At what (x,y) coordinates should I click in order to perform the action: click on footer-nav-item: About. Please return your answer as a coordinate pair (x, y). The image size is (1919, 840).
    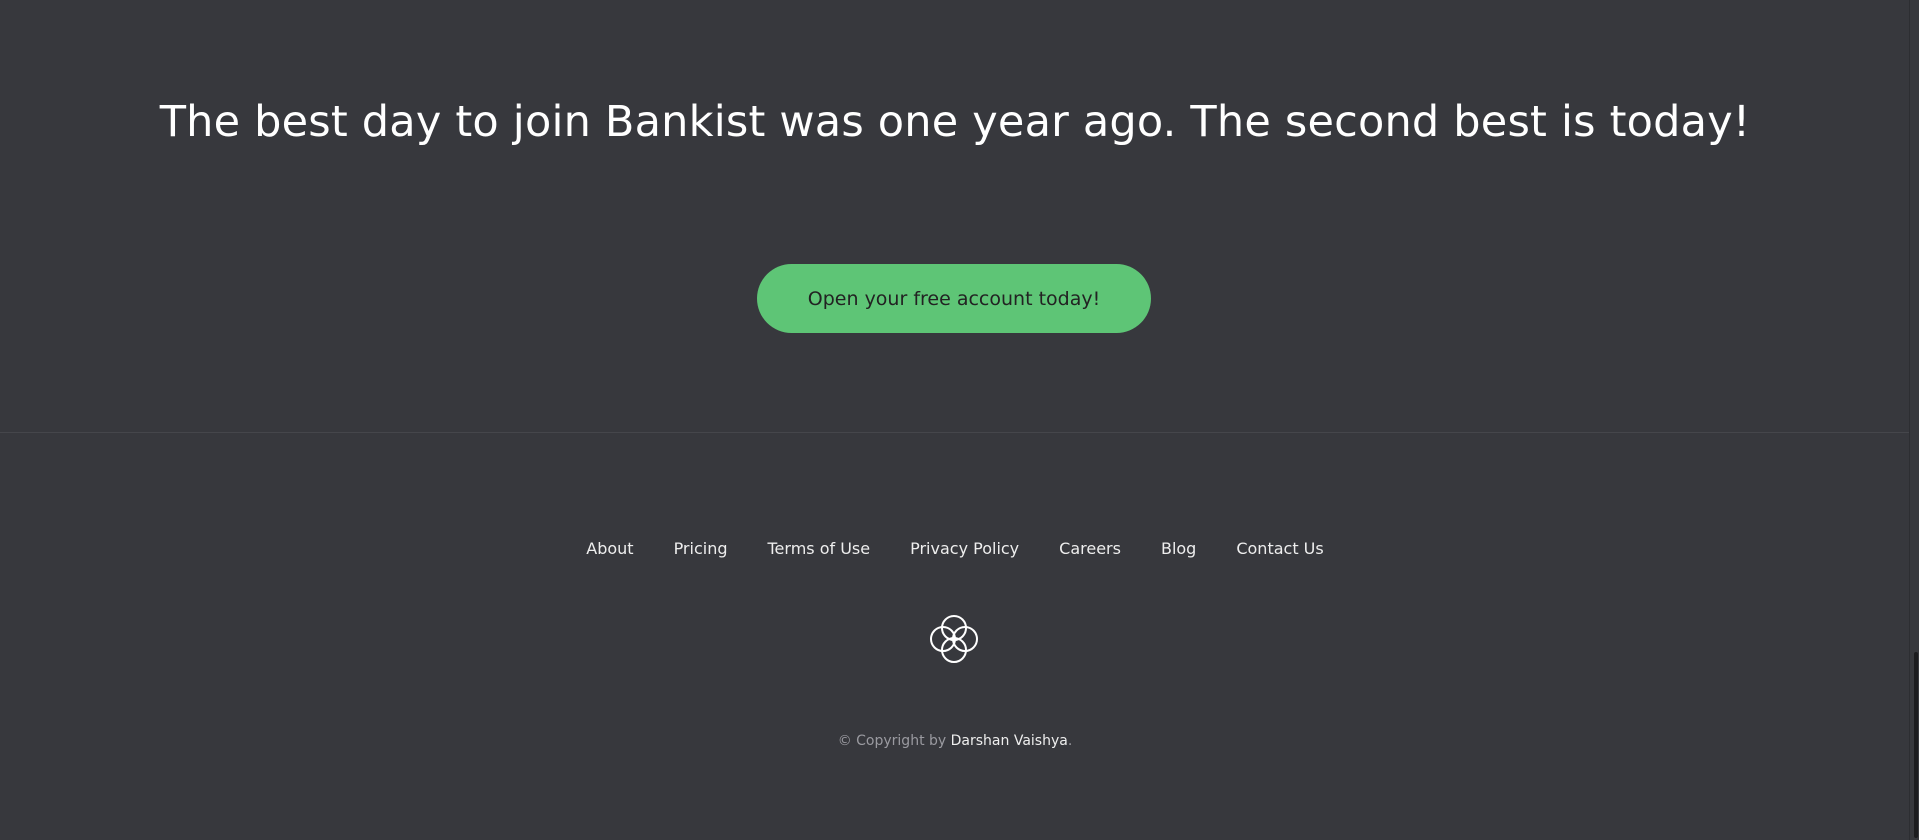
    Looking at the image, I should click on (609, 549).